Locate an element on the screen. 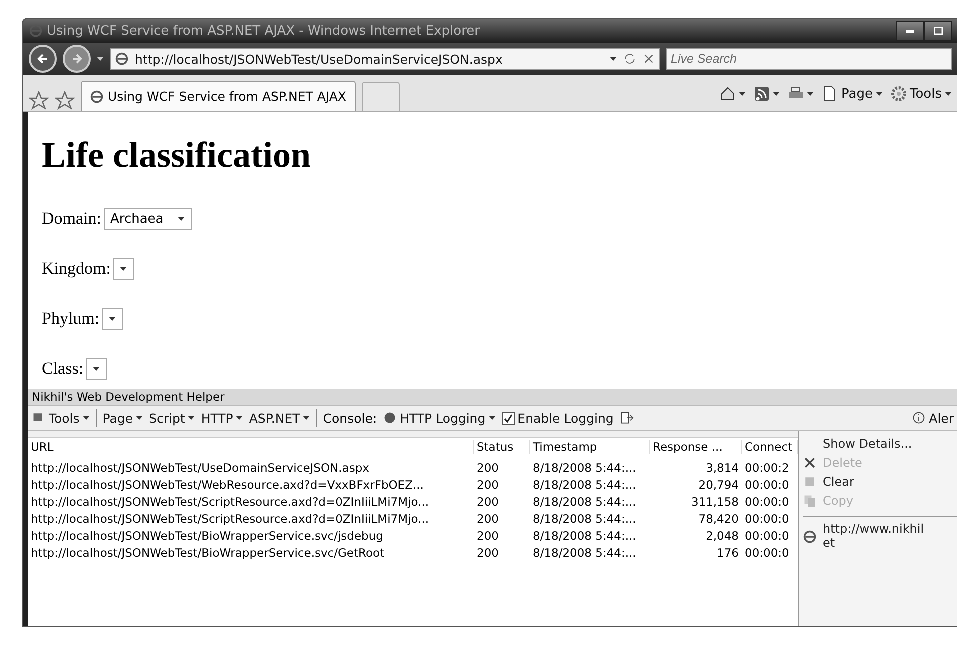  table-cell-text: 3,814 is located at coordinates (722, 467).